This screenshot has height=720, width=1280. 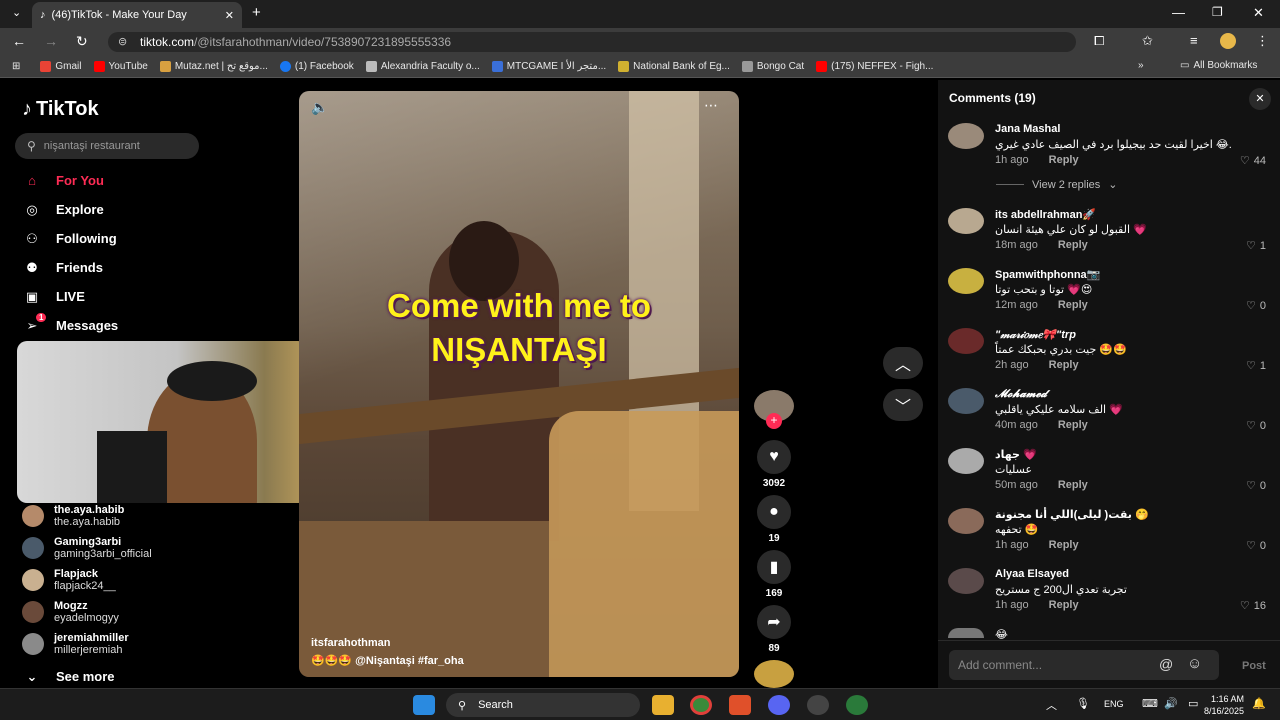 I want to click on comment-author: its abdellrahman🚀, so click(x=1045, y=214).